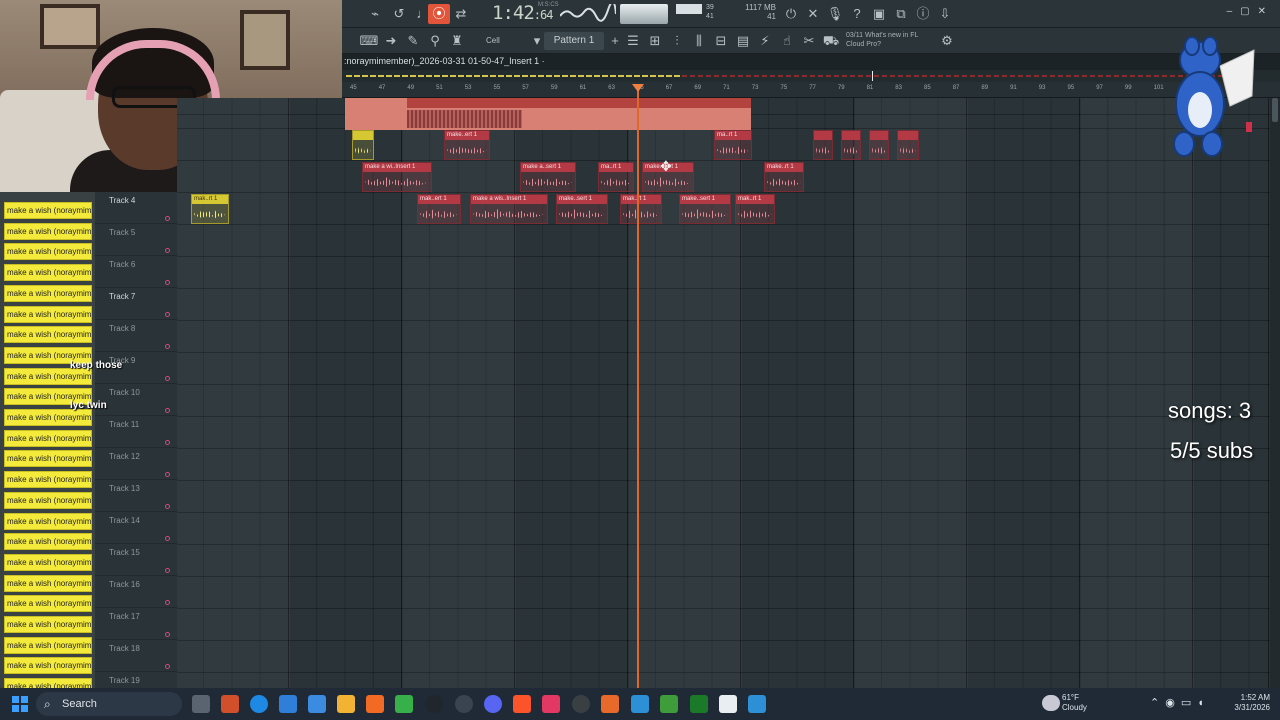 Image resolution: width=1280 pixels, height=720 pixels. What do you see at coordinates (574, 41) in the screenshot?
I see `pattern-selector: Pattern 1` at bounding box center [574, 41].